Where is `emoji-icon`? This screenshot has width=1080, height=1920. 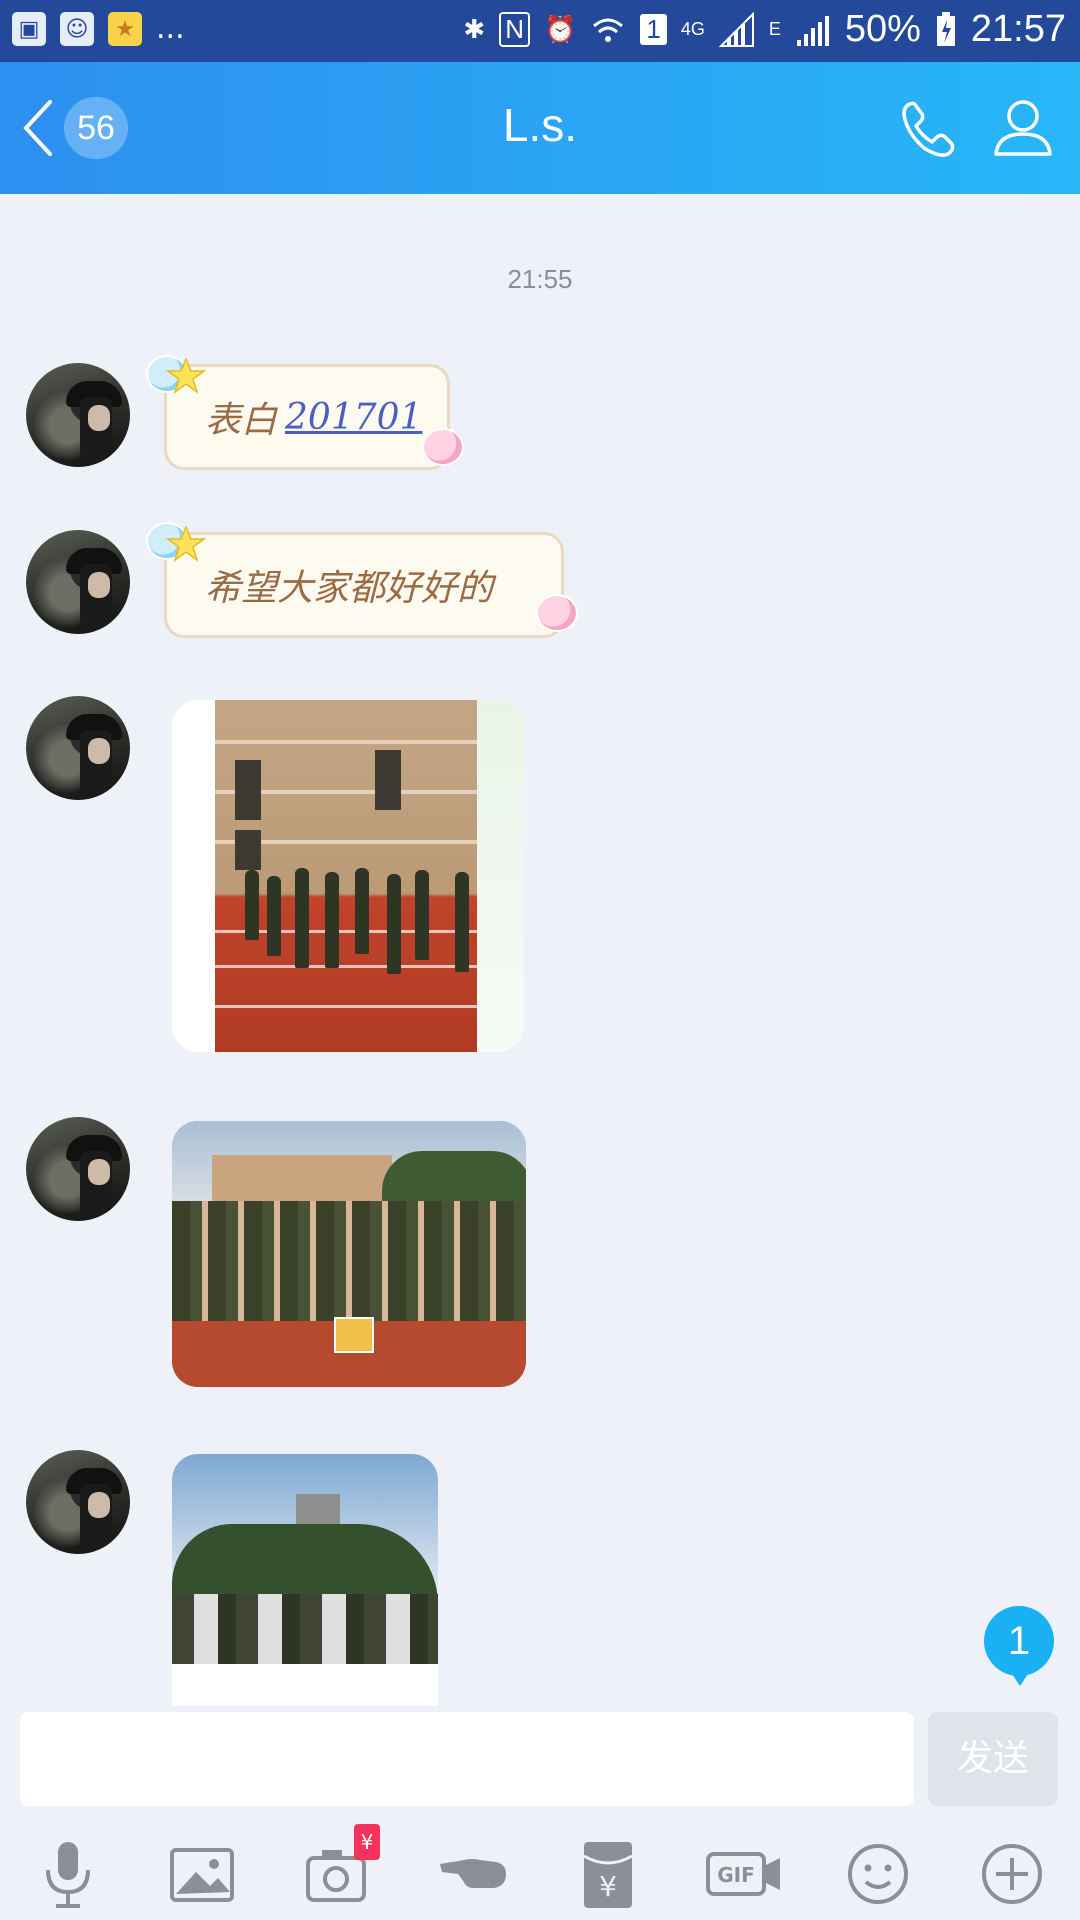
emoji-icon is located at coordinates (878, 1874).